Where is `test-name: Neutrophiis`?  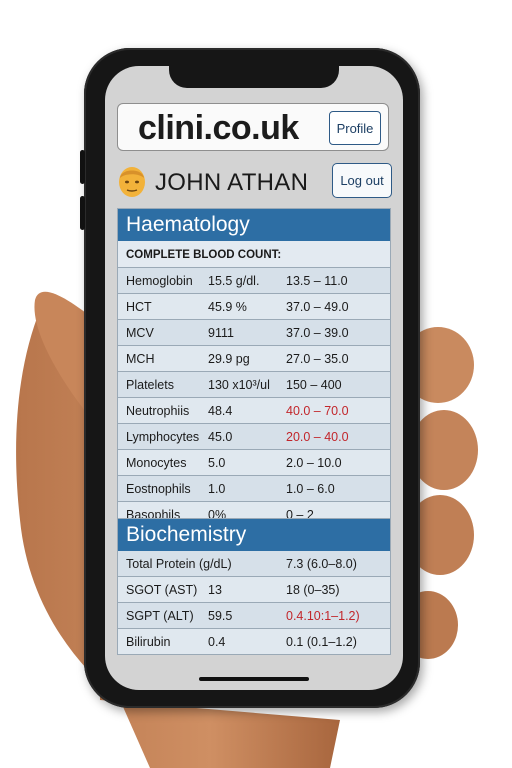 test-name: Neutrophiis is located at coordinates (158, 411).